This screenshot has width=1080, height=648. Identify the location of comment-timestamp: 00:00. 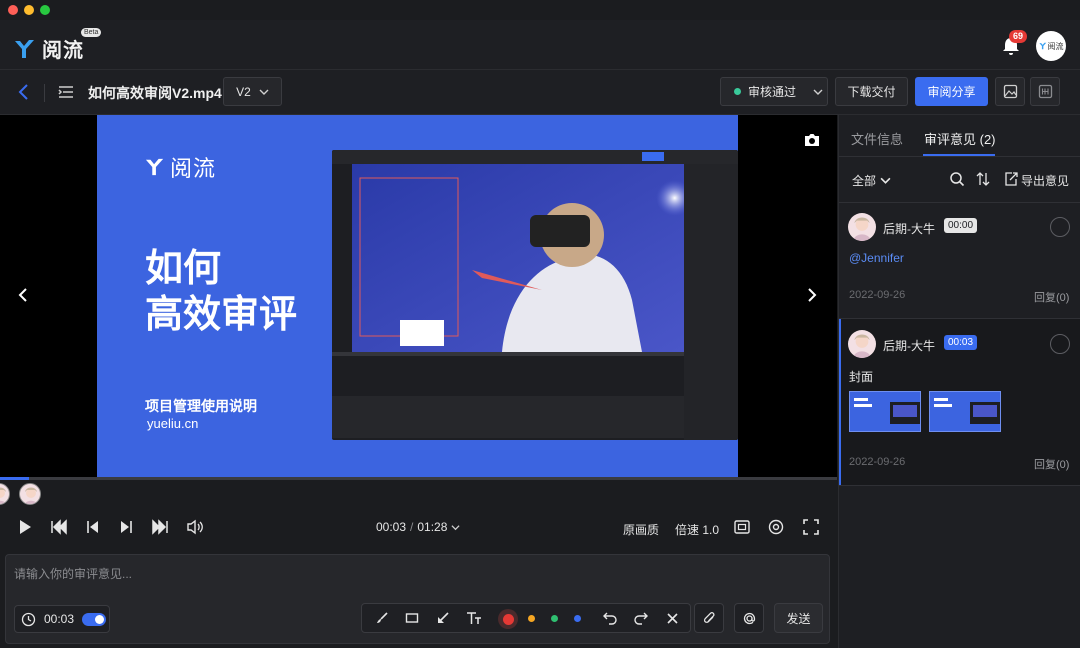
(961, 225).